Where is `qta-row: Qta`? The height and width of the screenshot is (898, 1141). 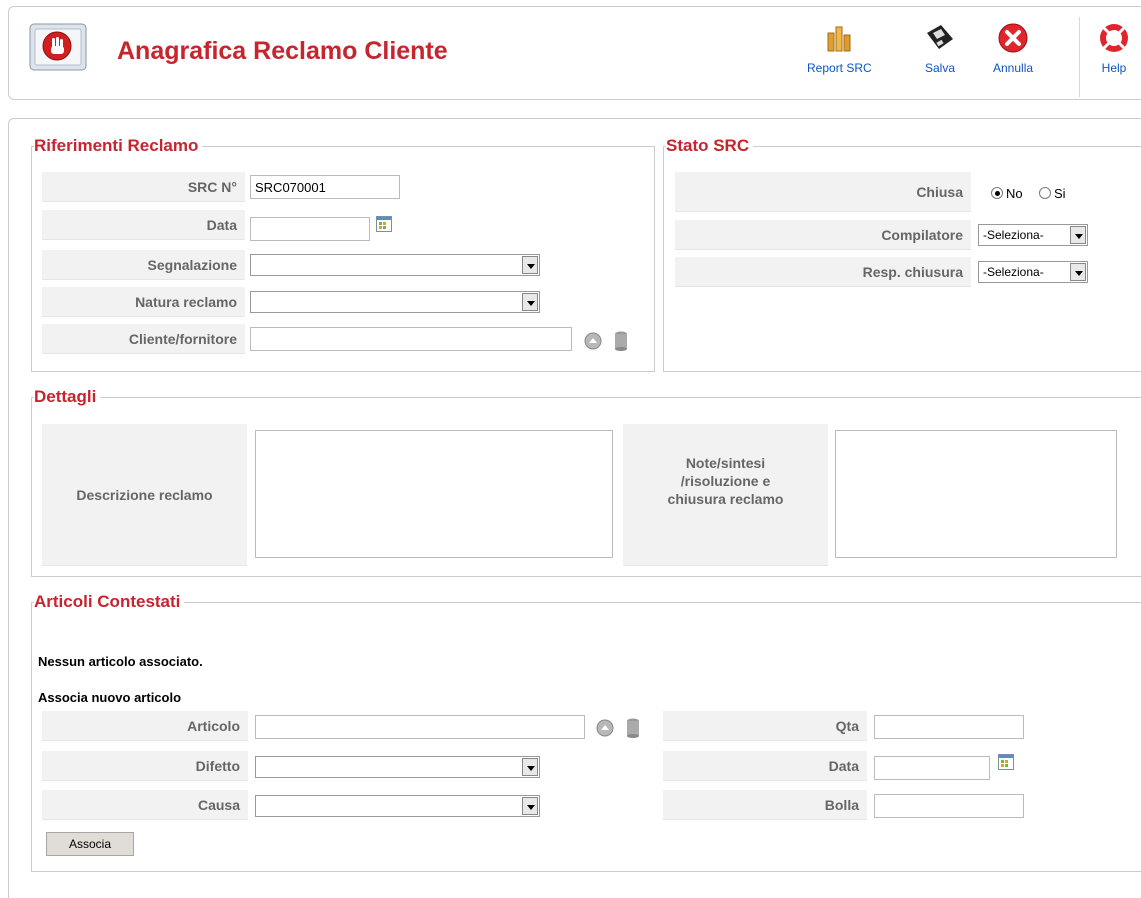 qta-row: Qta is located at coordinates (902, 726).